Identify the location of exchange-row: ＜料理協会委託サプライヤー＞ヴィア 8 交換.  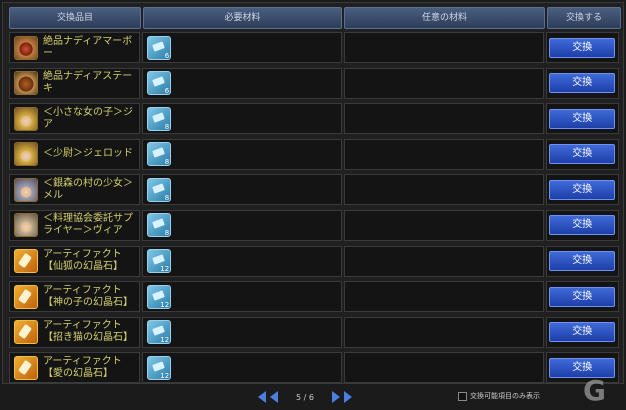
(314, 225).